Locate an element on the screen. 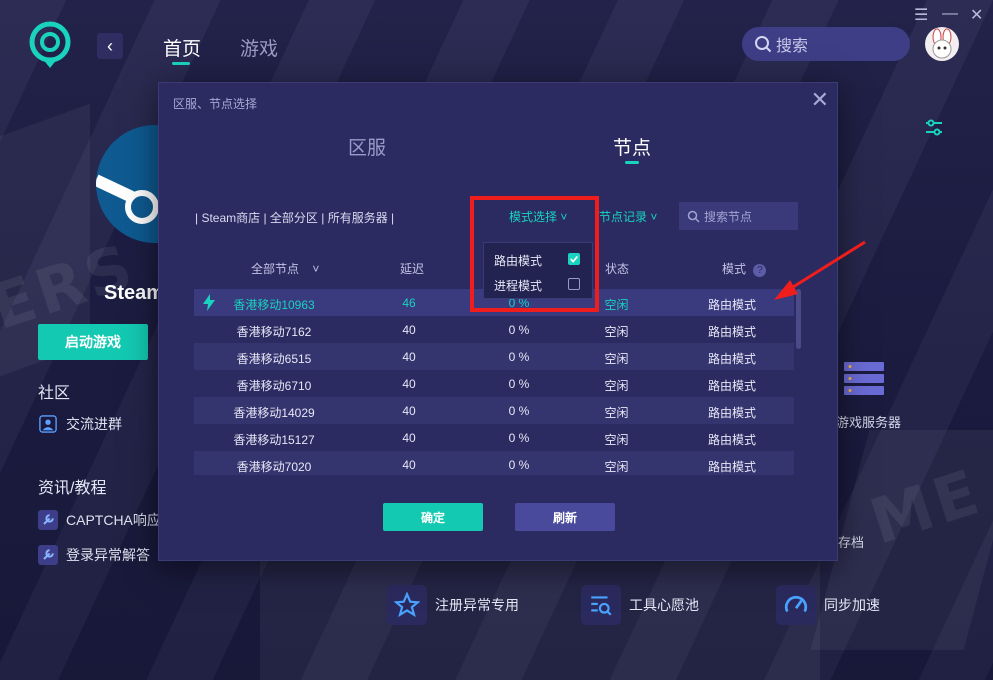 The height and width of the screenshot is (680, 993). node-name: 香港移动10963 is located at coordinates (274, 305).